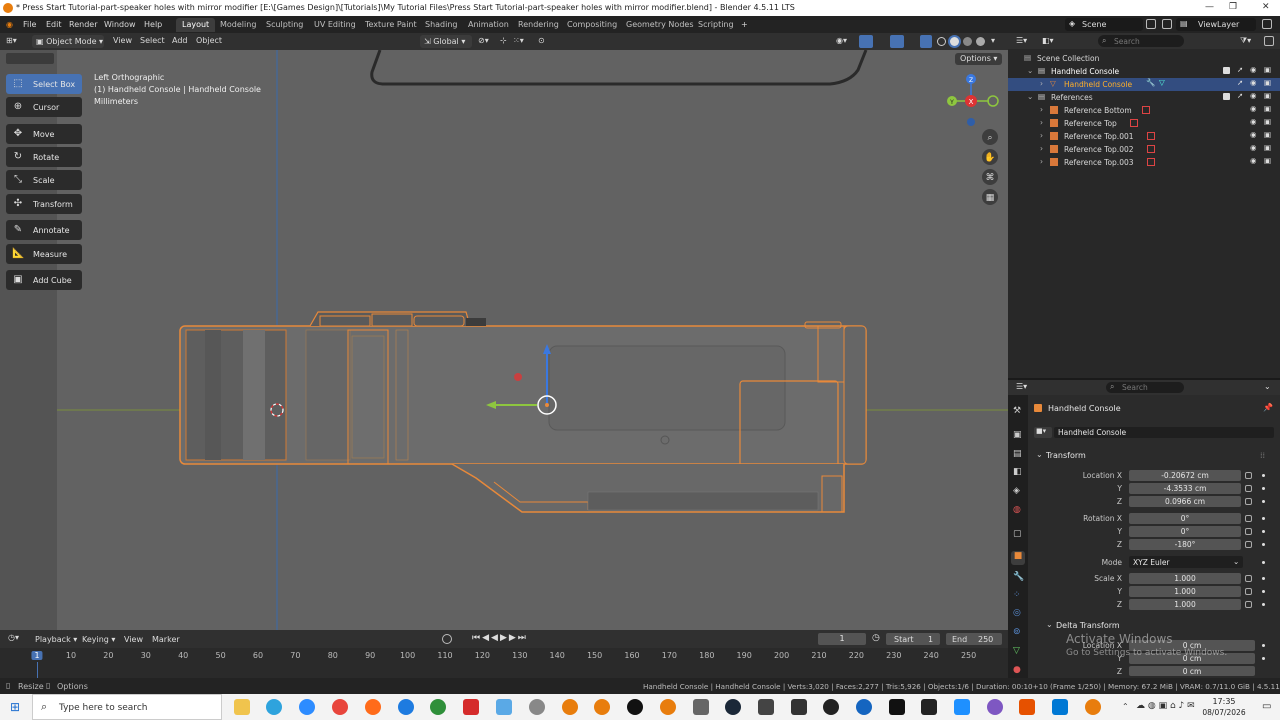  I want to click on menu-window: Window, so click(120, 24).